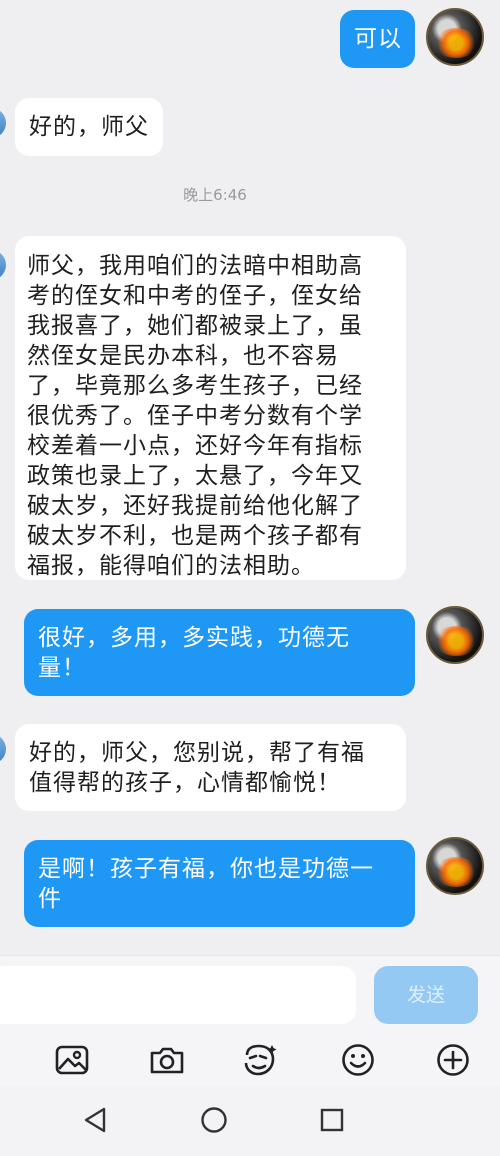 Image resolution: width=500 pixels, height=1156 pixels. Describe the element at coordinates (50, 899) in the screenshot. I see `message-line: 件` at that location.